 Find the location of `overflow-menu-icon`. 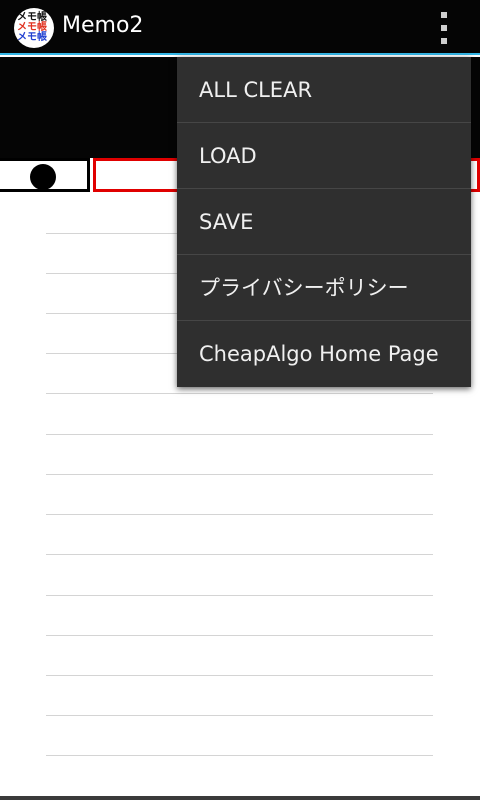

overflow-menu-icon is located at coordinates (444, 28).